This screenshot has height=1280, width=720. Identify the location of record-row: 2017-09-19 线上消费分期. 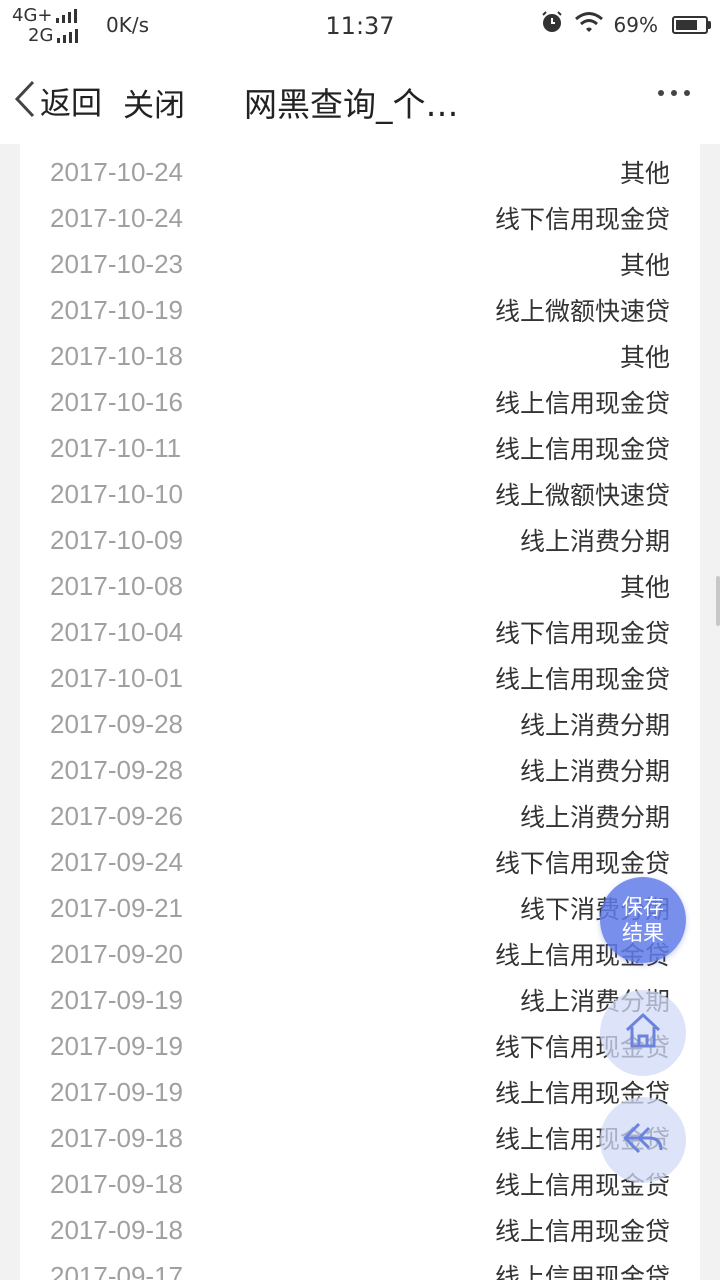
(360, 1000).